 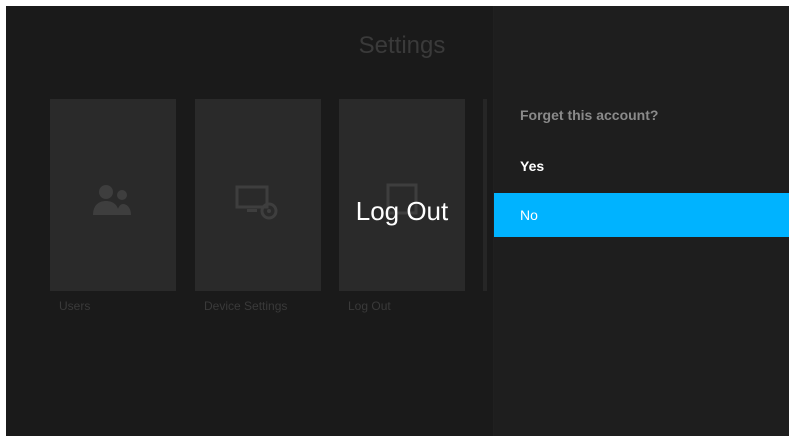 I want to click on dialog-title: Forget this account?, so click(x=589, y=115).